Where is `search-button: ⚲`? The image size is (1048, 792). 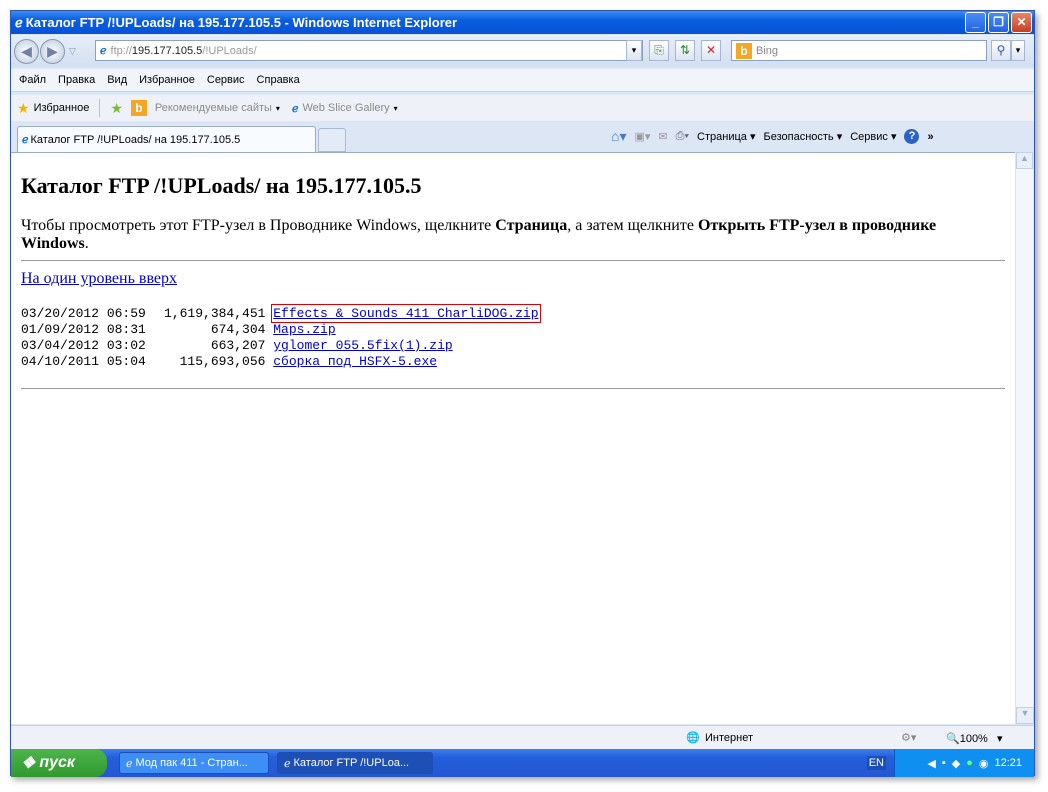
search-button: ⚲ is located at coordinates (1001, 50).